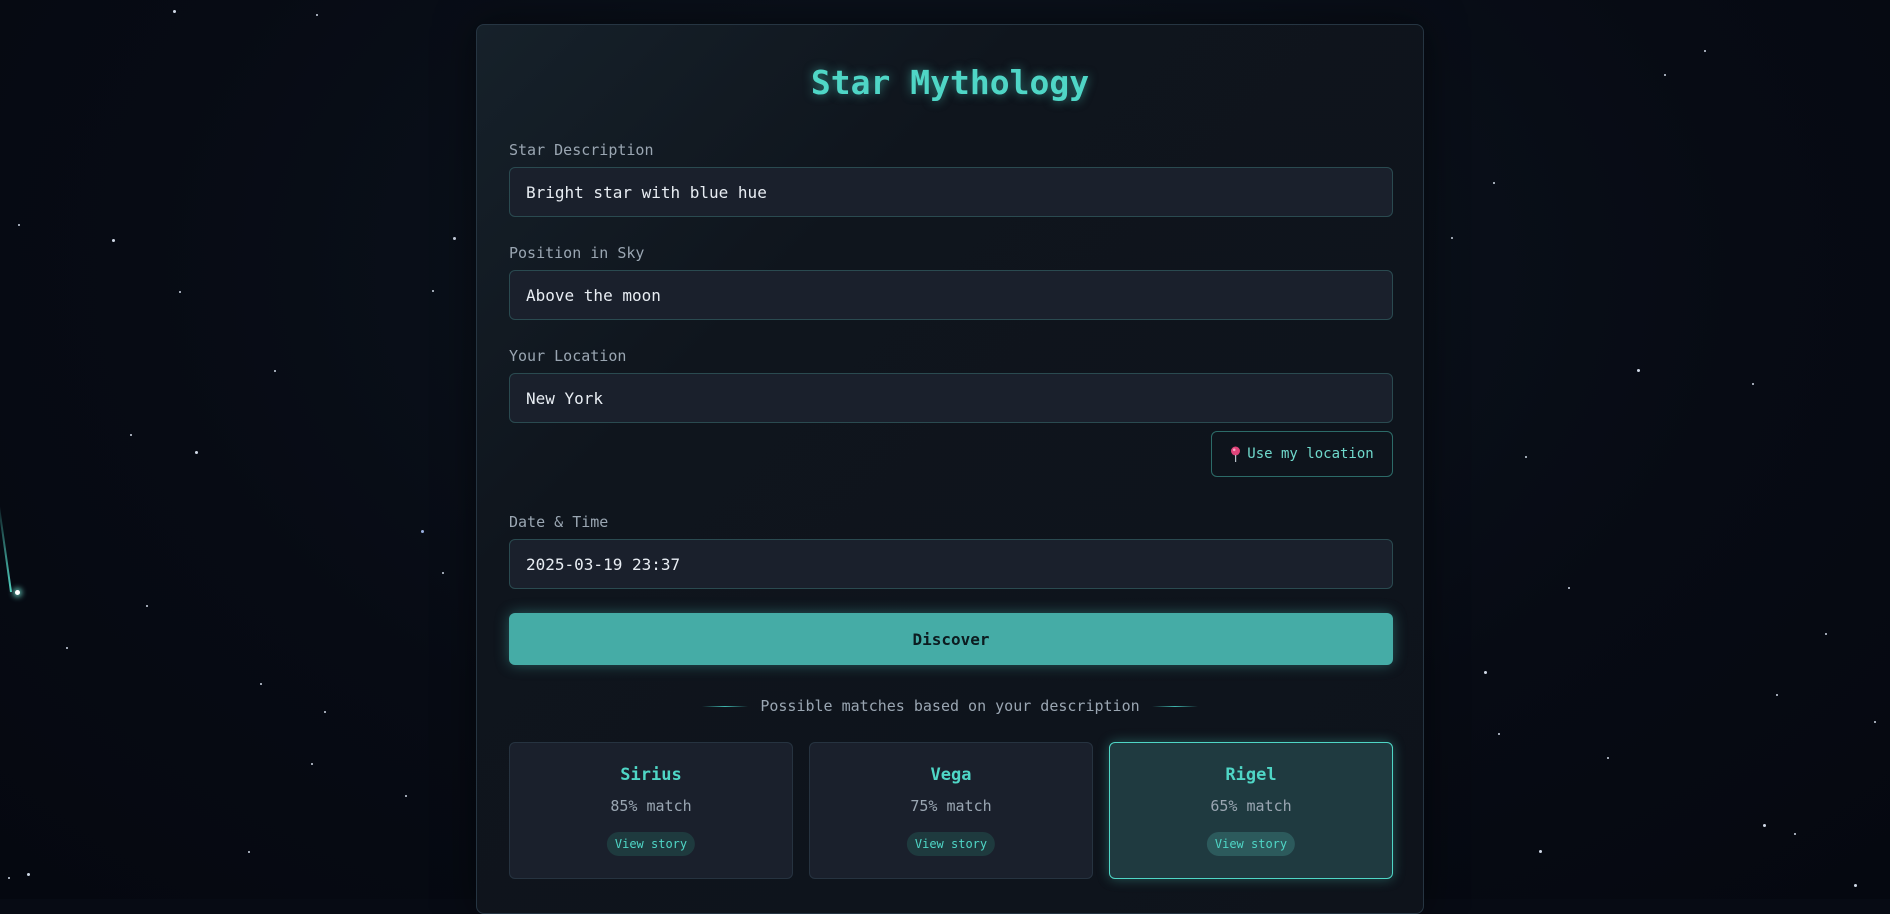  I want to click on datetime-input, so click(951, 564).